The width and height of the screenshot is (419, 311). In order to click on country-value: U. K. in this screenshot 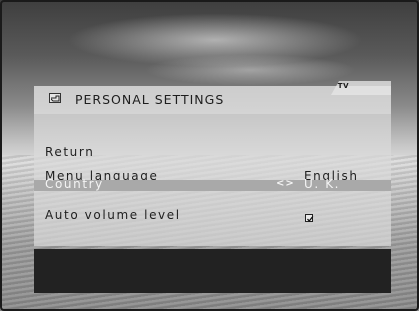, I will do `click(322, 184)`.